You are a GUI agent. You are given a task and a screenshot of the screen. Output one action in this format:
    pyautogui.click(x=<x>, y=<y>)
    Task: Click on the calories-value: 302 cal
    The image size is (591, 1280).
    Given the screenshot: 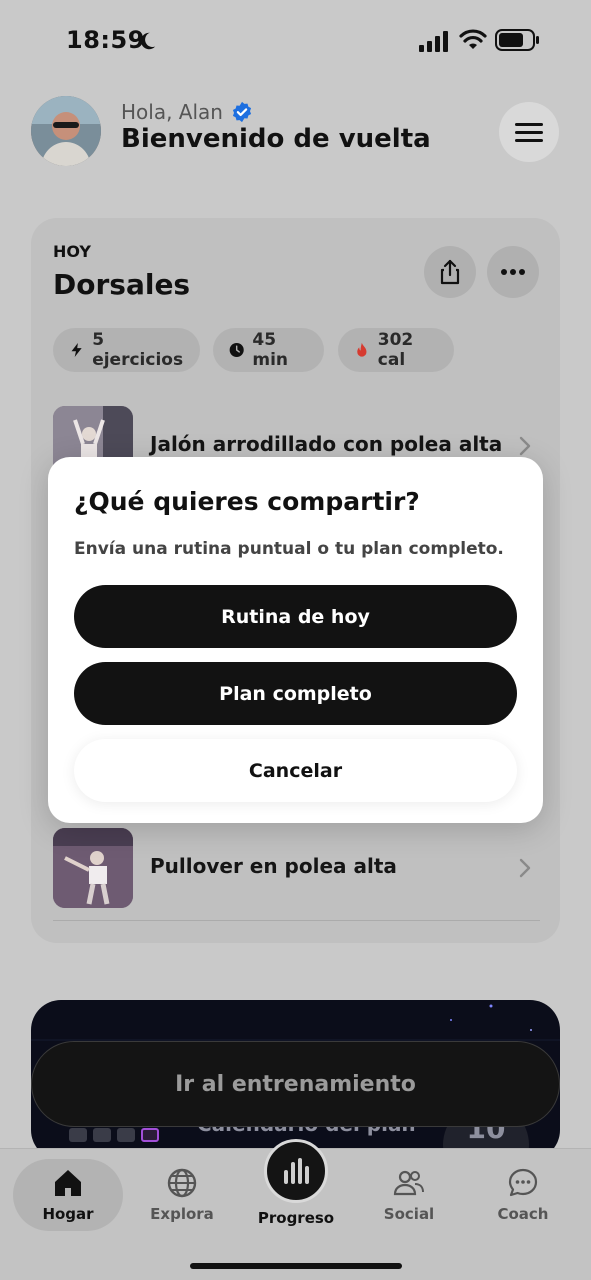 What is the action you would take?
    pyautogui.click(x=395, y=350)
    